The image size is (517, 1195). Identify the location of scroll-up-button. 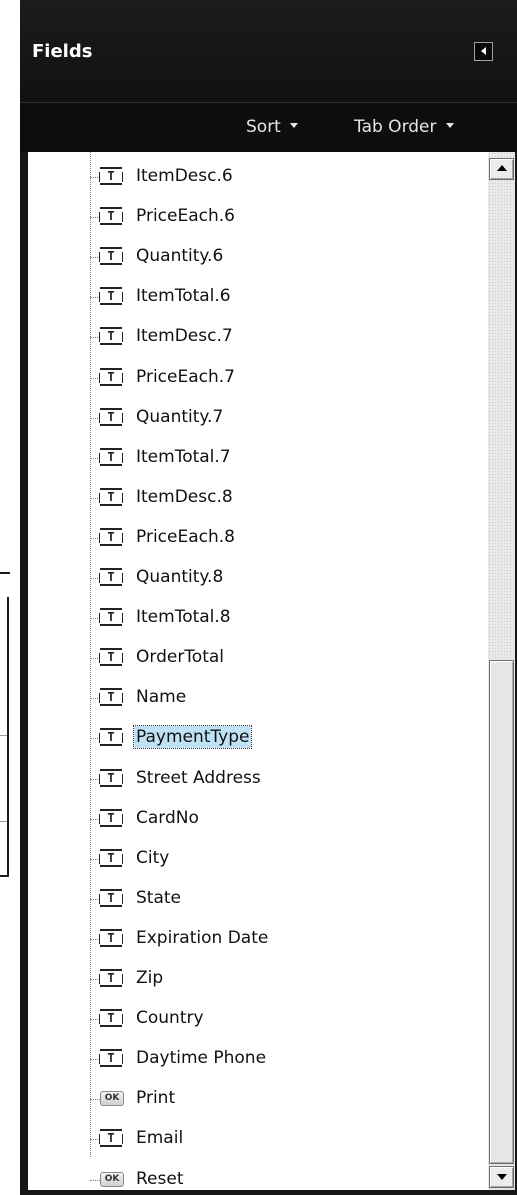
(501, 169).